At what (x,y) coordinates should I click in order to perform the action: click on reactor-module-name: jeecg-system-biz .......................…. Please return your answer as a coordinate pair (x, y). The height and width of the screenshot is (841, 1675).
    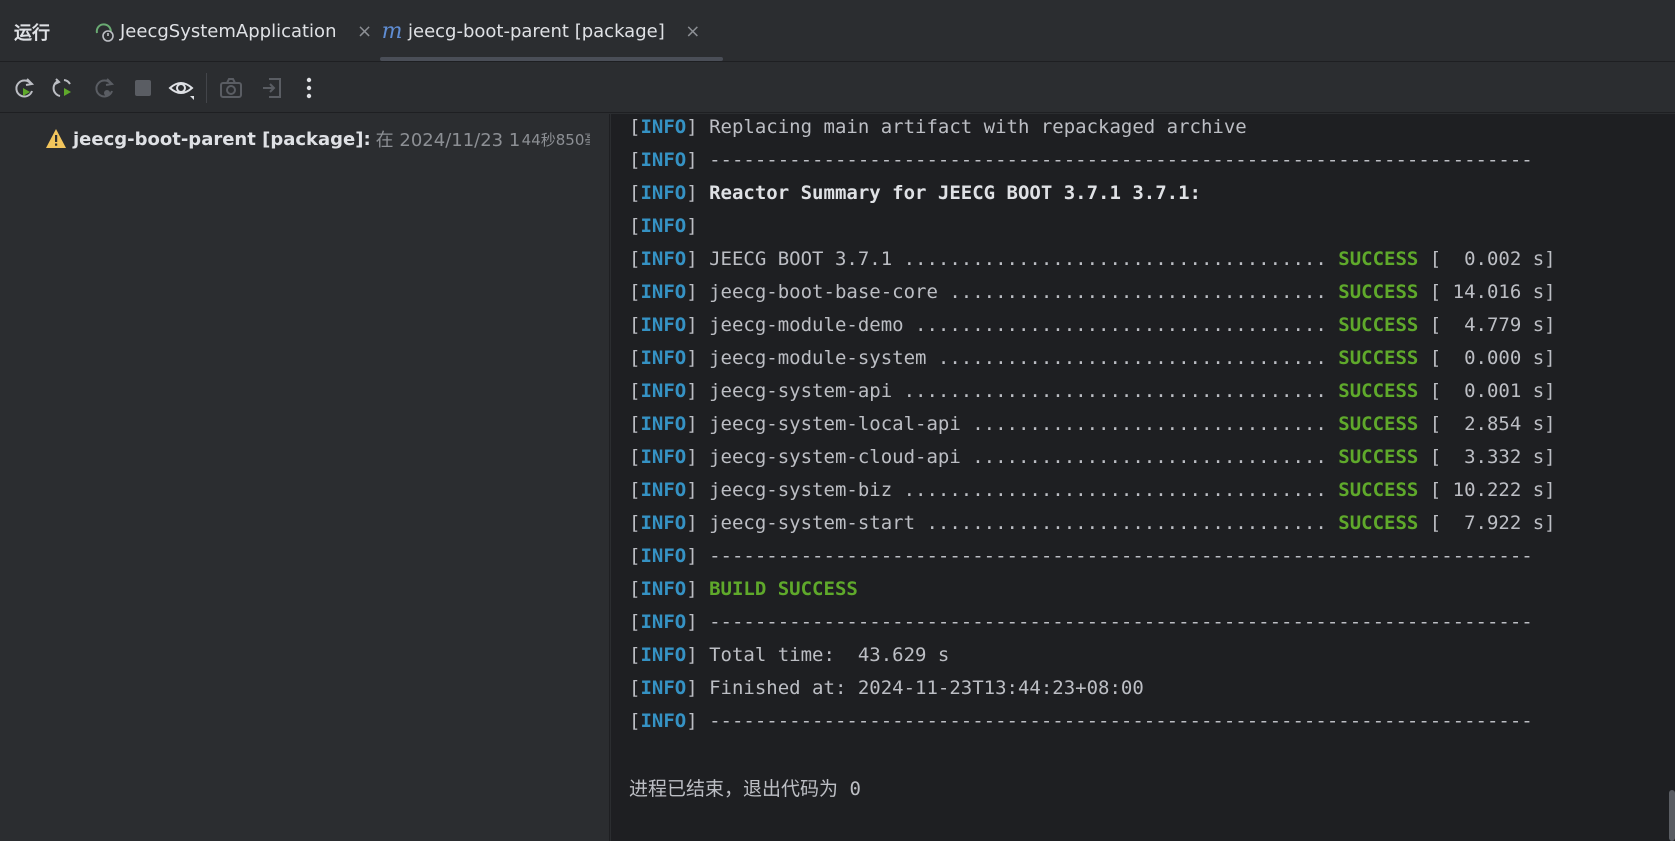
    Looking at the image, I should click on (1018, 490).